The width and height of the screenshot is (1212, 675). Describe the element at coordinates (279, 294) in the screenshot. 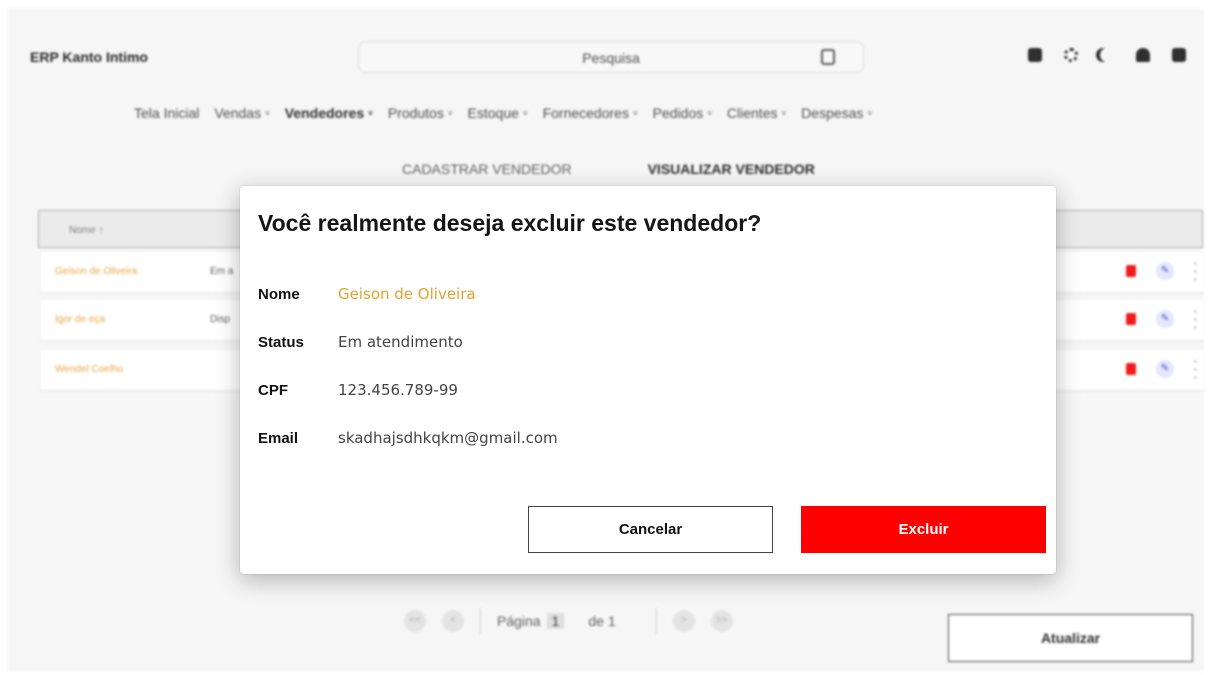

I see `name-label: Nome` at that location.